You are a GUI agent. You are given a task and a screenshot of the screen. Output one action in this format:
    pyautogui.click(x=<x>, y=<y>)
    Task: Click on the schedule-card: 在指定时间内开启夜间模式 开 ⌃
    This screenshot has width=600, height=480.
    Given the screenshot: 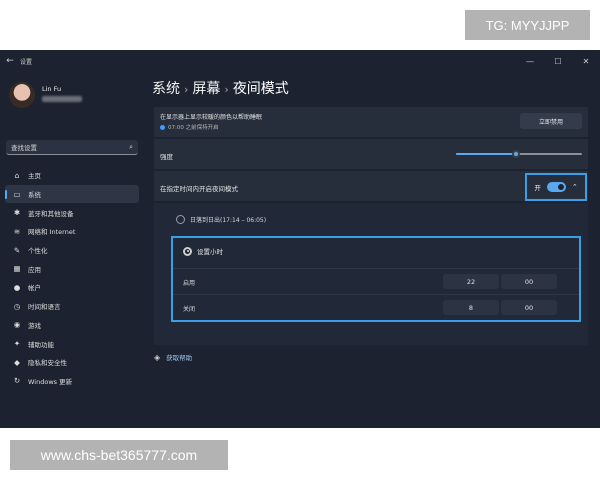 What is the action you would take?
    pyautogui.click(x=371, y=186)
    